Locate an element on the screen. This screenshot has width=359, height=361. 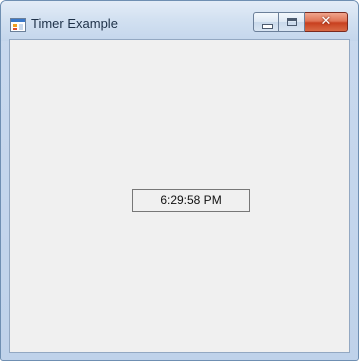
maximize-icon is located at coordinates (292, 22).